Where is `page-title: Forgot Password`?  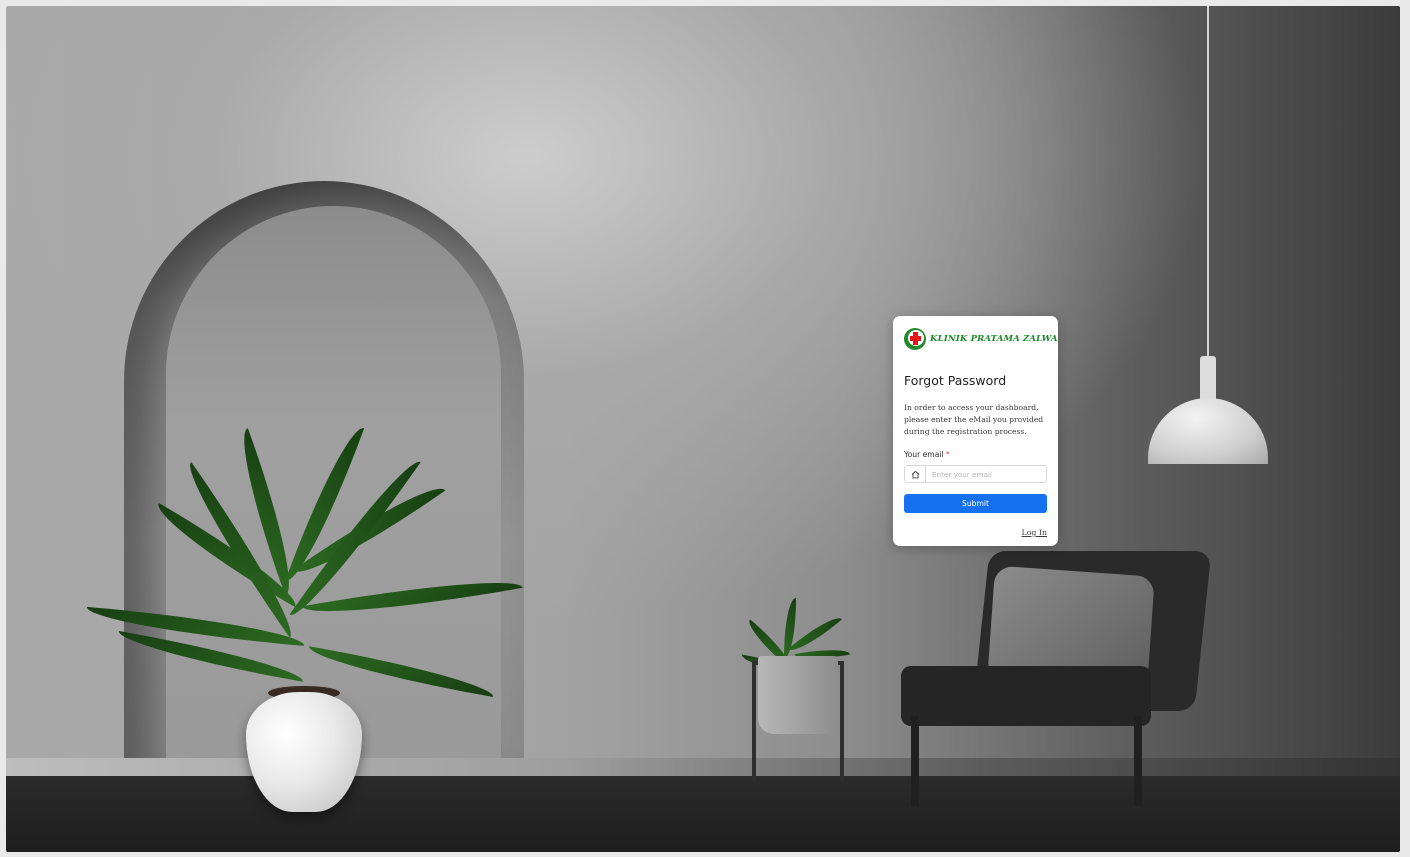
page-title: Forgot Password is located at coordinates (955, 380).